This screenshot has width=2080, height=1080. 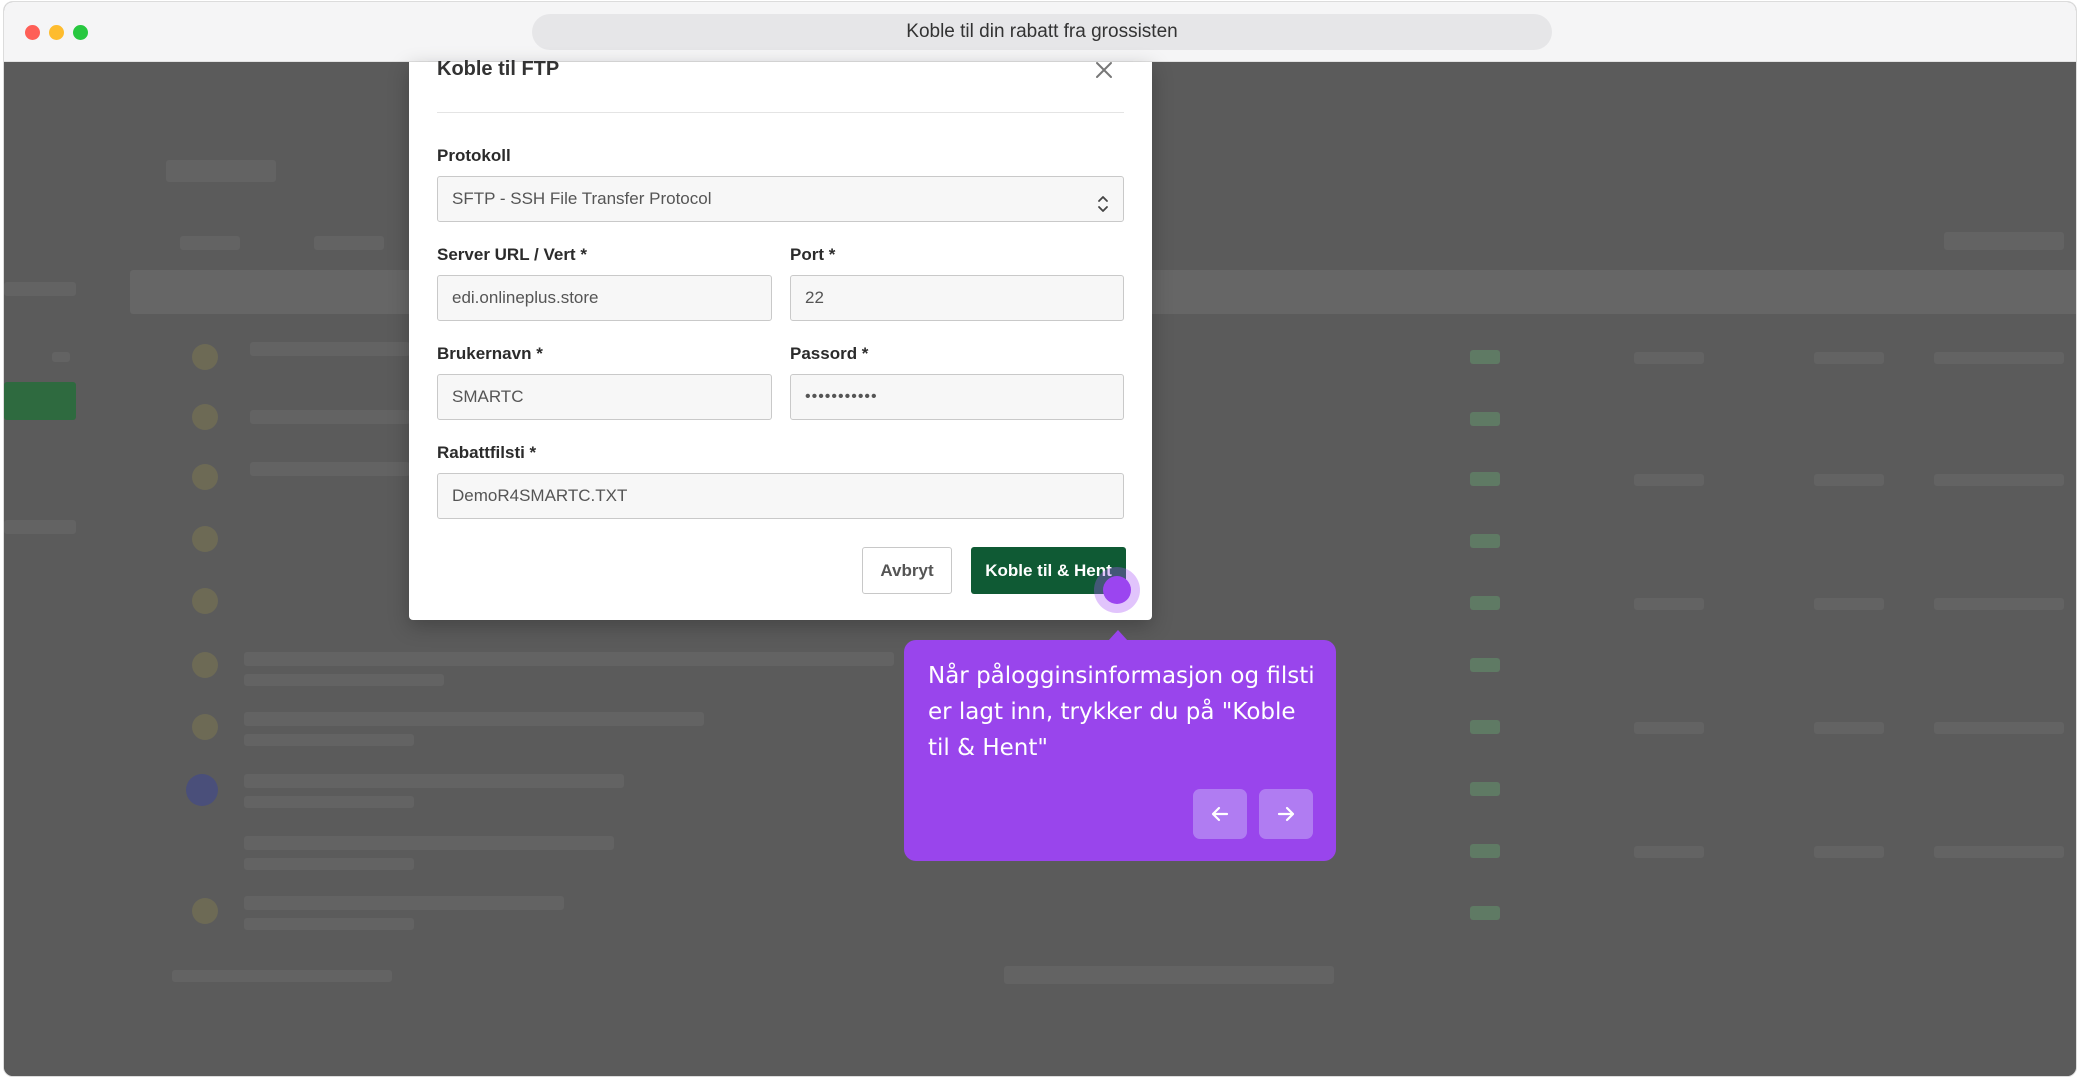 I want to click on click-indicator-dot, so click(x=1117, y=590).